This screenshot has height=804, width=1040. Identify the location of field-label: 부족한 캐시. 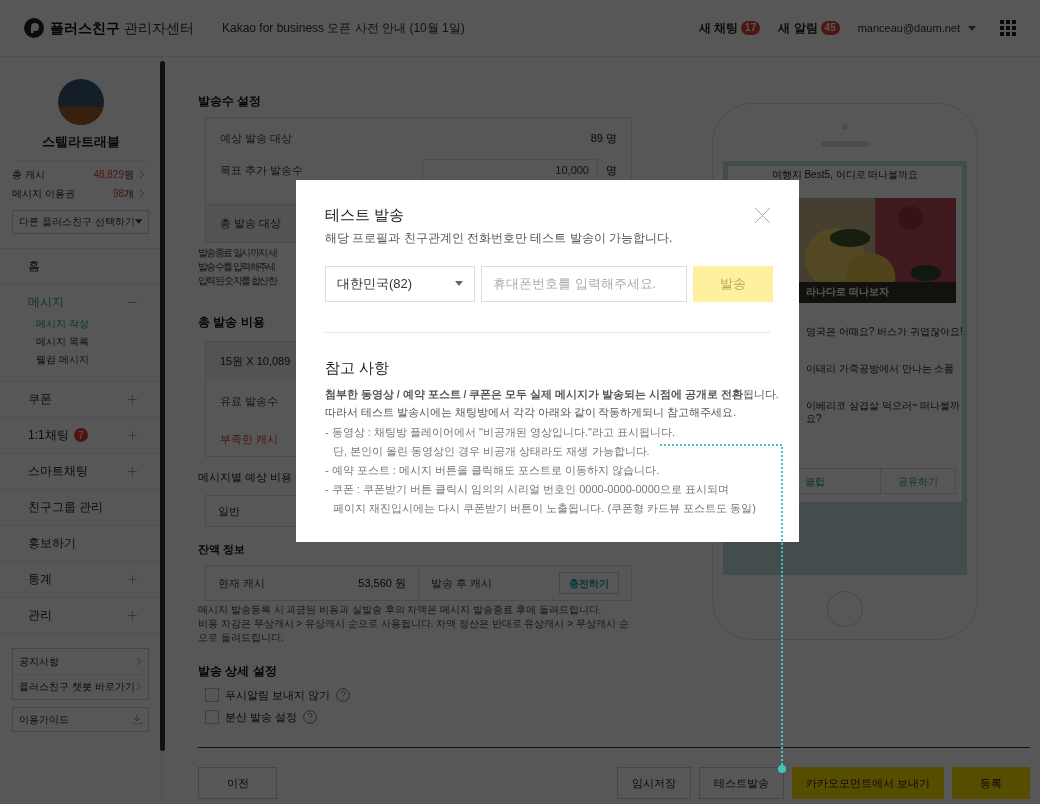
(249, 439).